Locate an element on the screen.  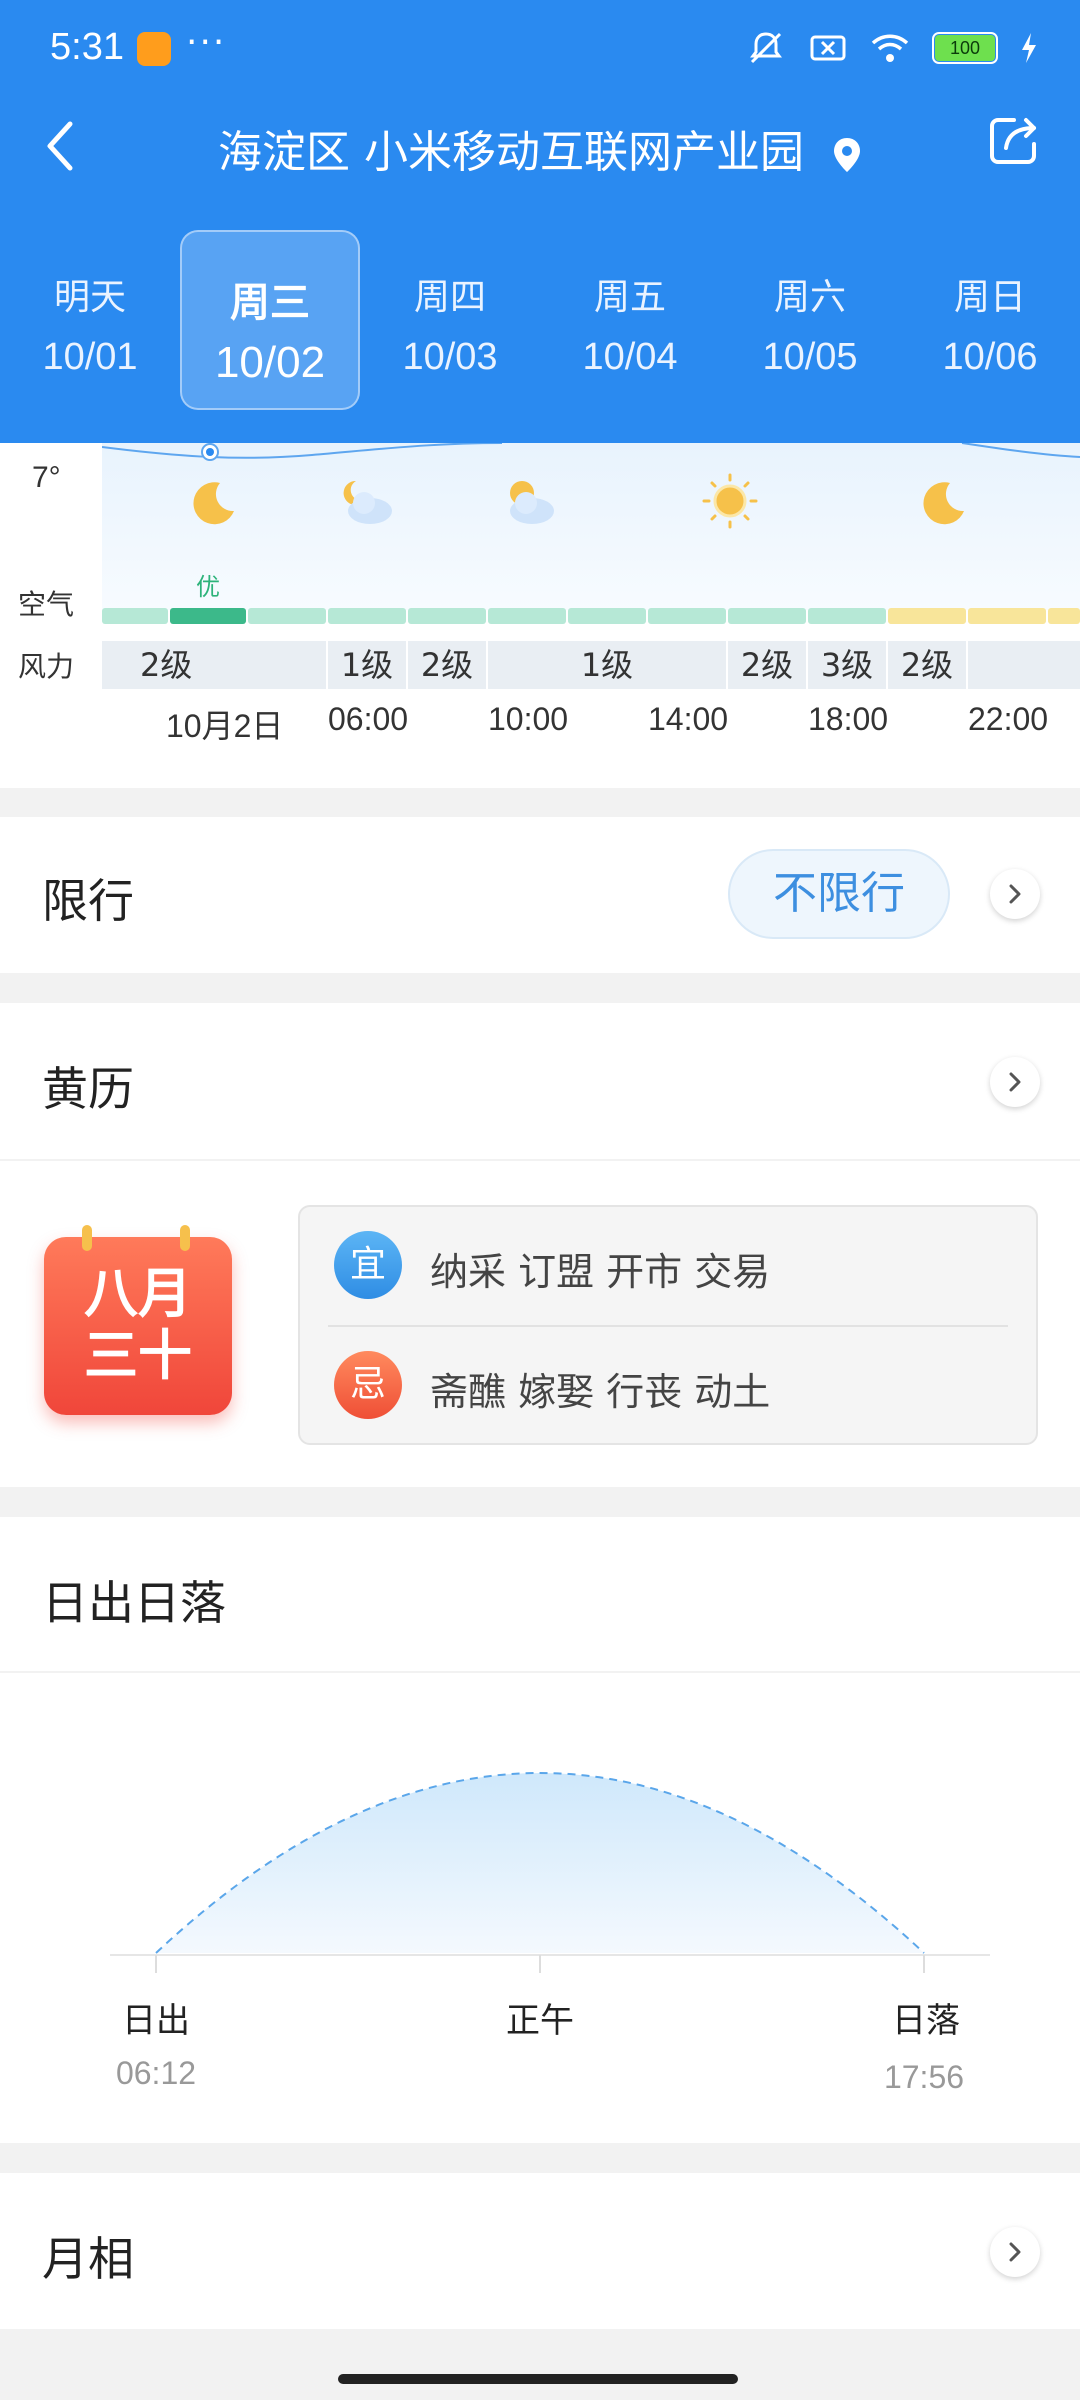
almanac-title: 黄历 is located at coordinates (88, 1089).